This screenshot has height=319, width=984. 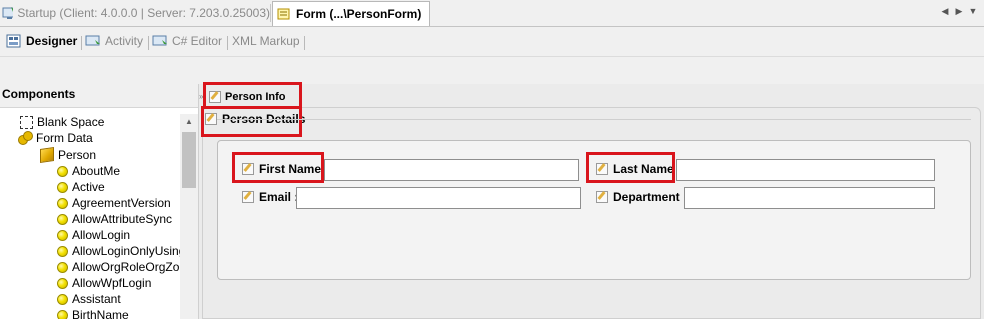 What do you see at coordinates (451, 170) in the screenshot?
I see `first-name-input` at bounding box center [451, 170].